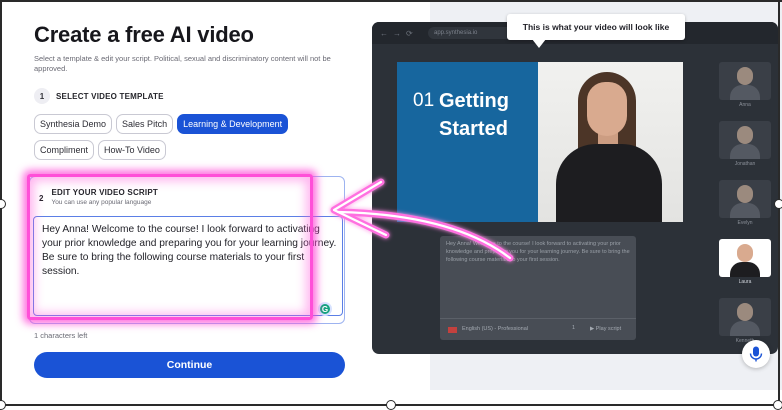  What do you see at coordinates (41, 198) in the screenshot?
I see `step-number: 2` at bounding box center [41, 198].